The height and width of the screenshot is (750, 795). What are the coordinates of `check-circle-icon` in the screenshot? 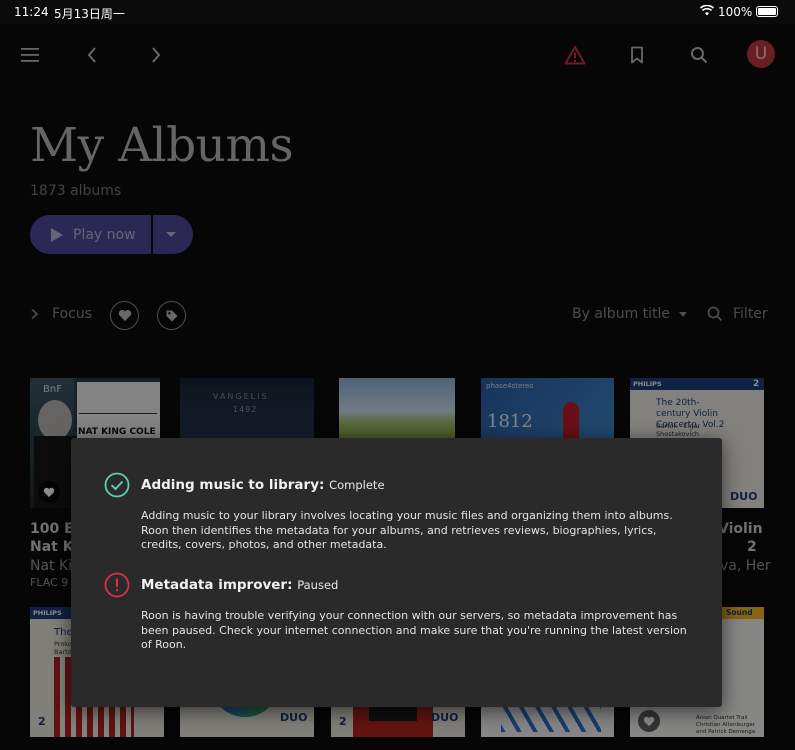 It's located at (117, 485).